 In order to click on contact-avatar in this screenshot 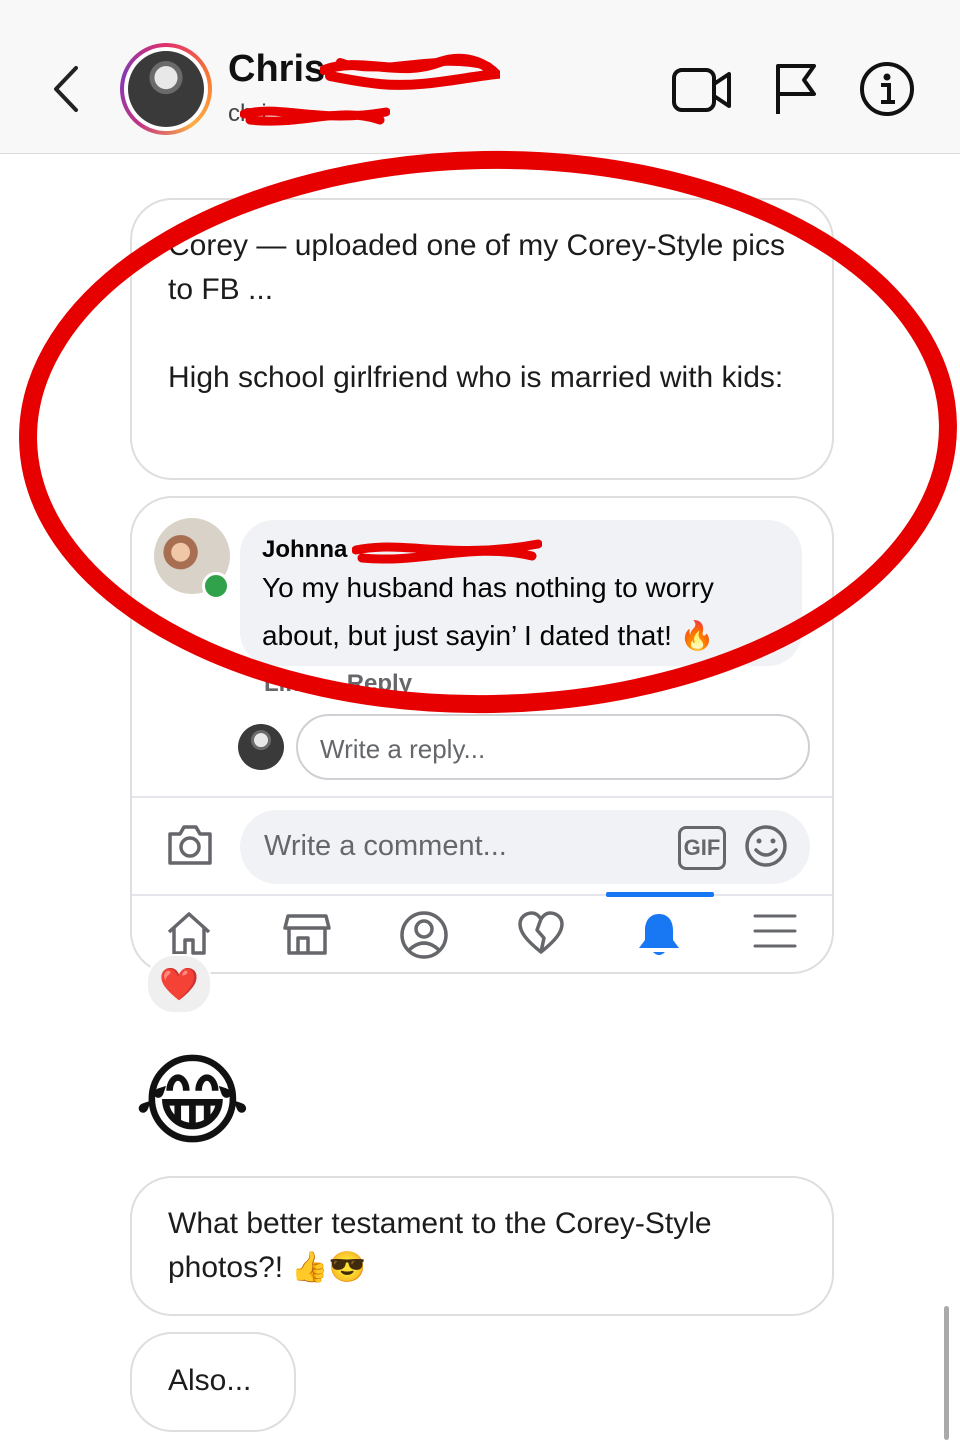, I will do `click(166, 89)`.